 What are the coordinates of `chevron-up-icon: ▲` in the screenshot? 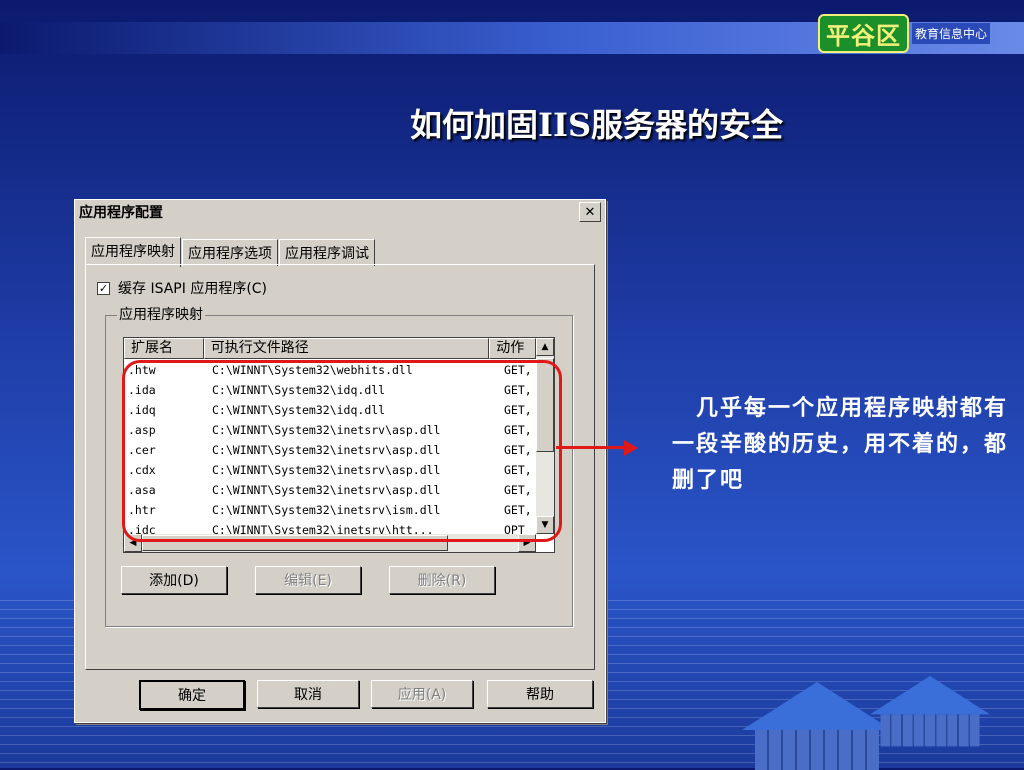 It's located at (545, 347).